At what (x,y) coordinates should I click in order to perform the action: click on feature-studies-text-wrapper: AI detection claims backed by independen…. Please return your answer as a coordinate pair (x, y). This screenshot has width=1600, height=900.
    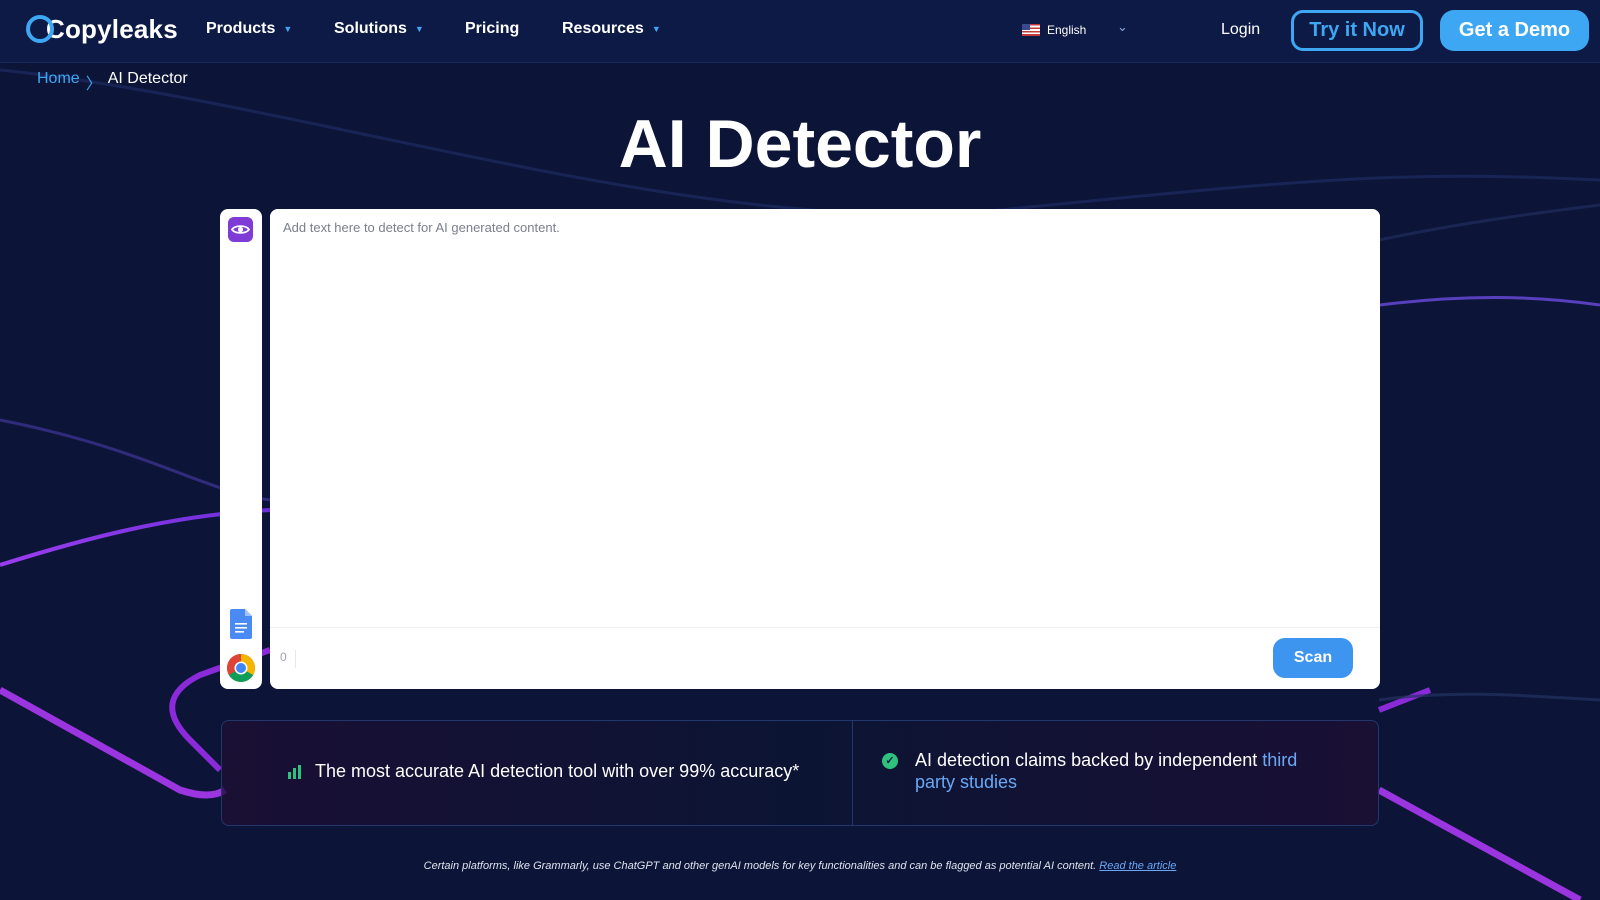
    Looking at the image, I should click on (1108, 771).